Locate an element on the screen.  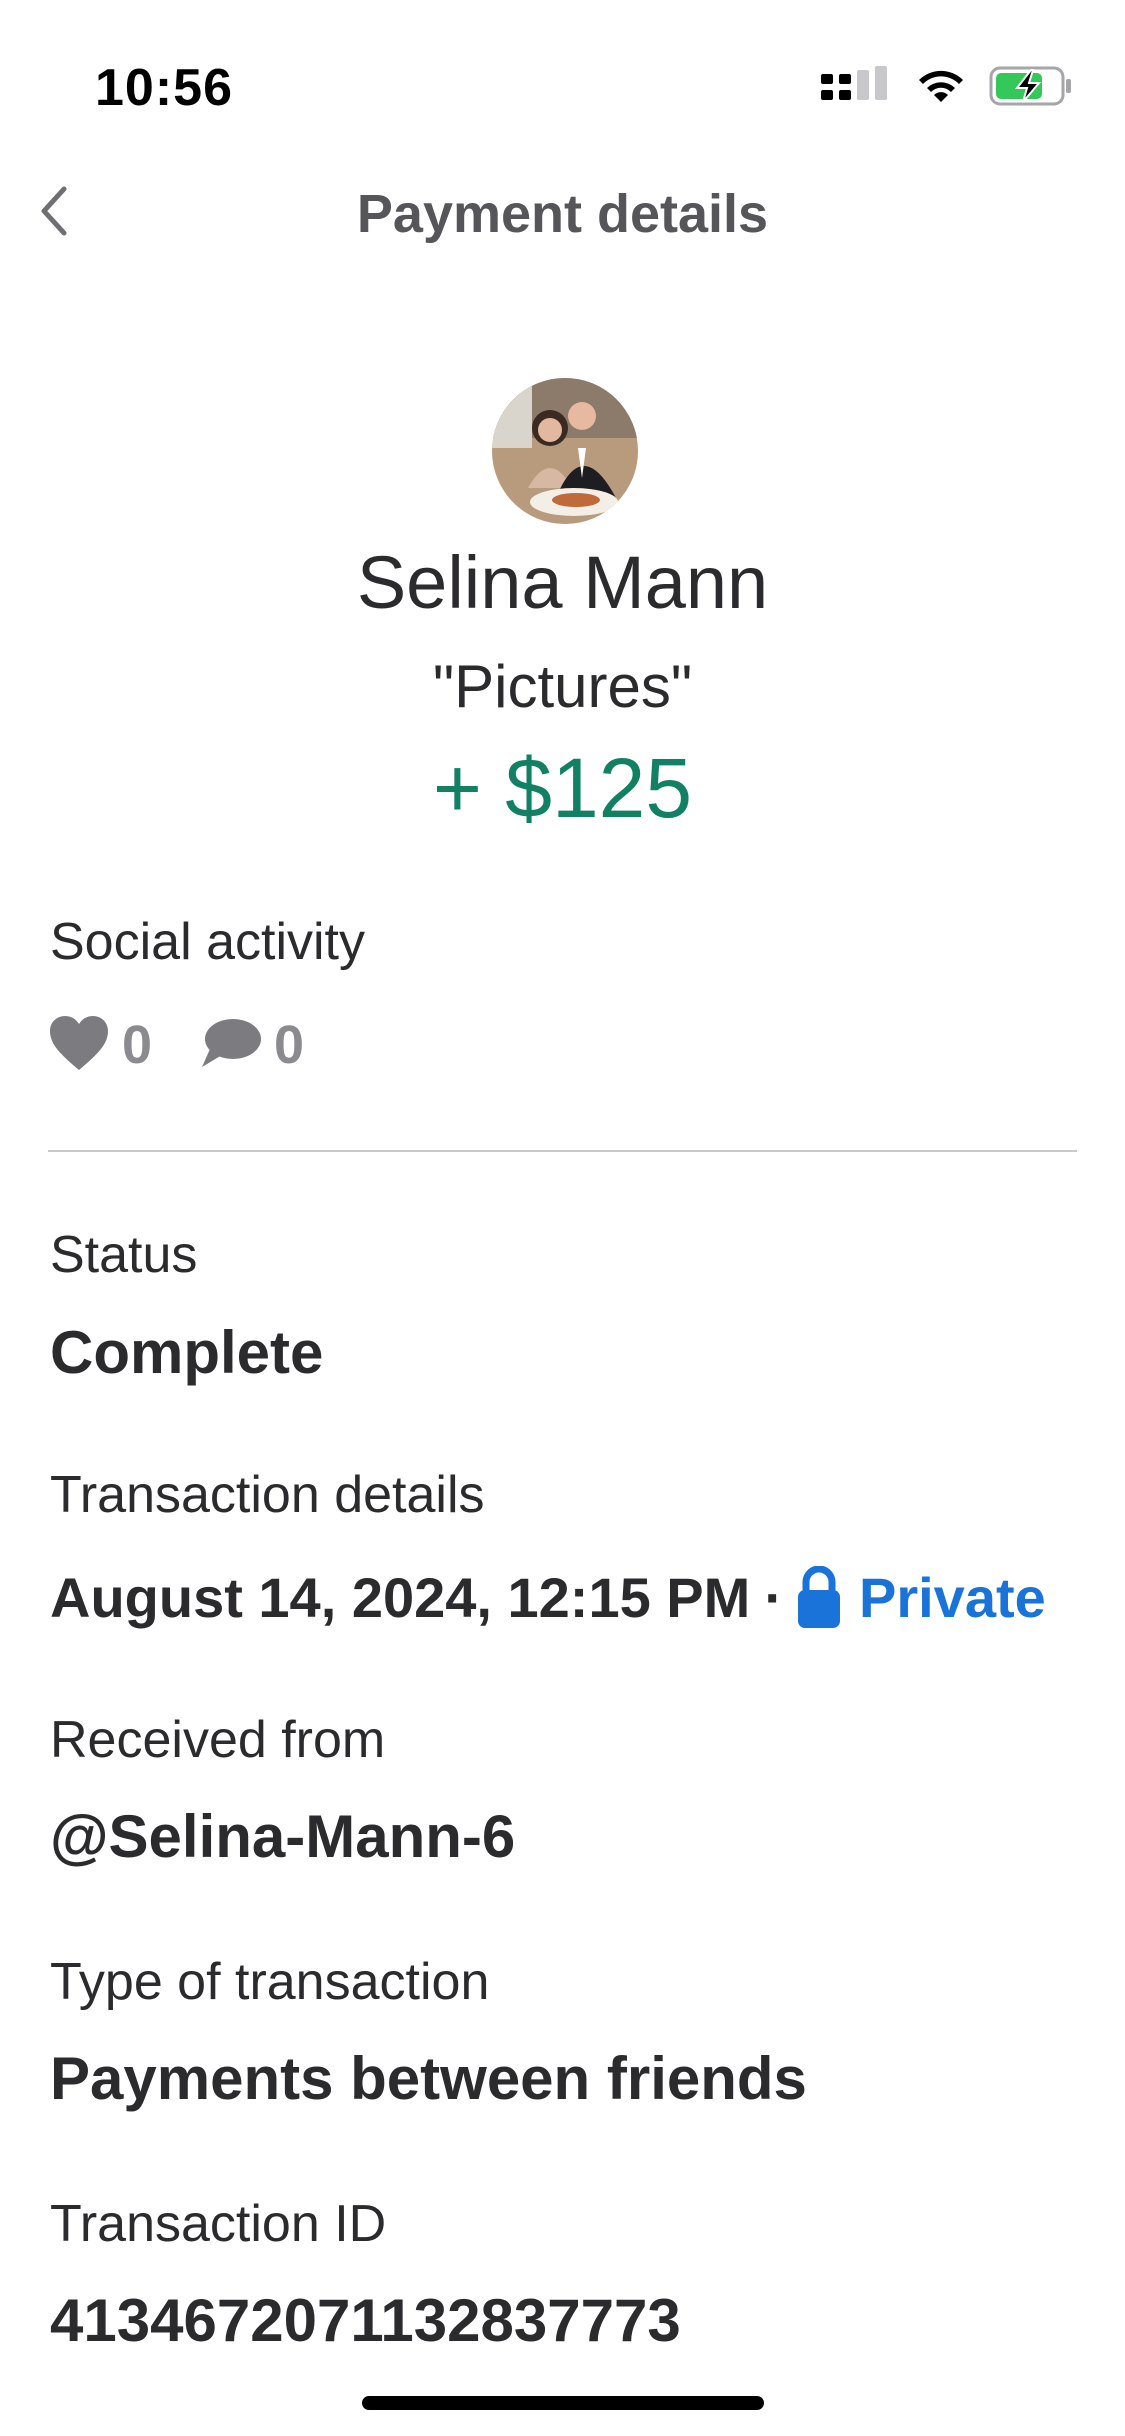
transaction-id-value: 4134672071132837773 is located at coordinates (365, 2320).